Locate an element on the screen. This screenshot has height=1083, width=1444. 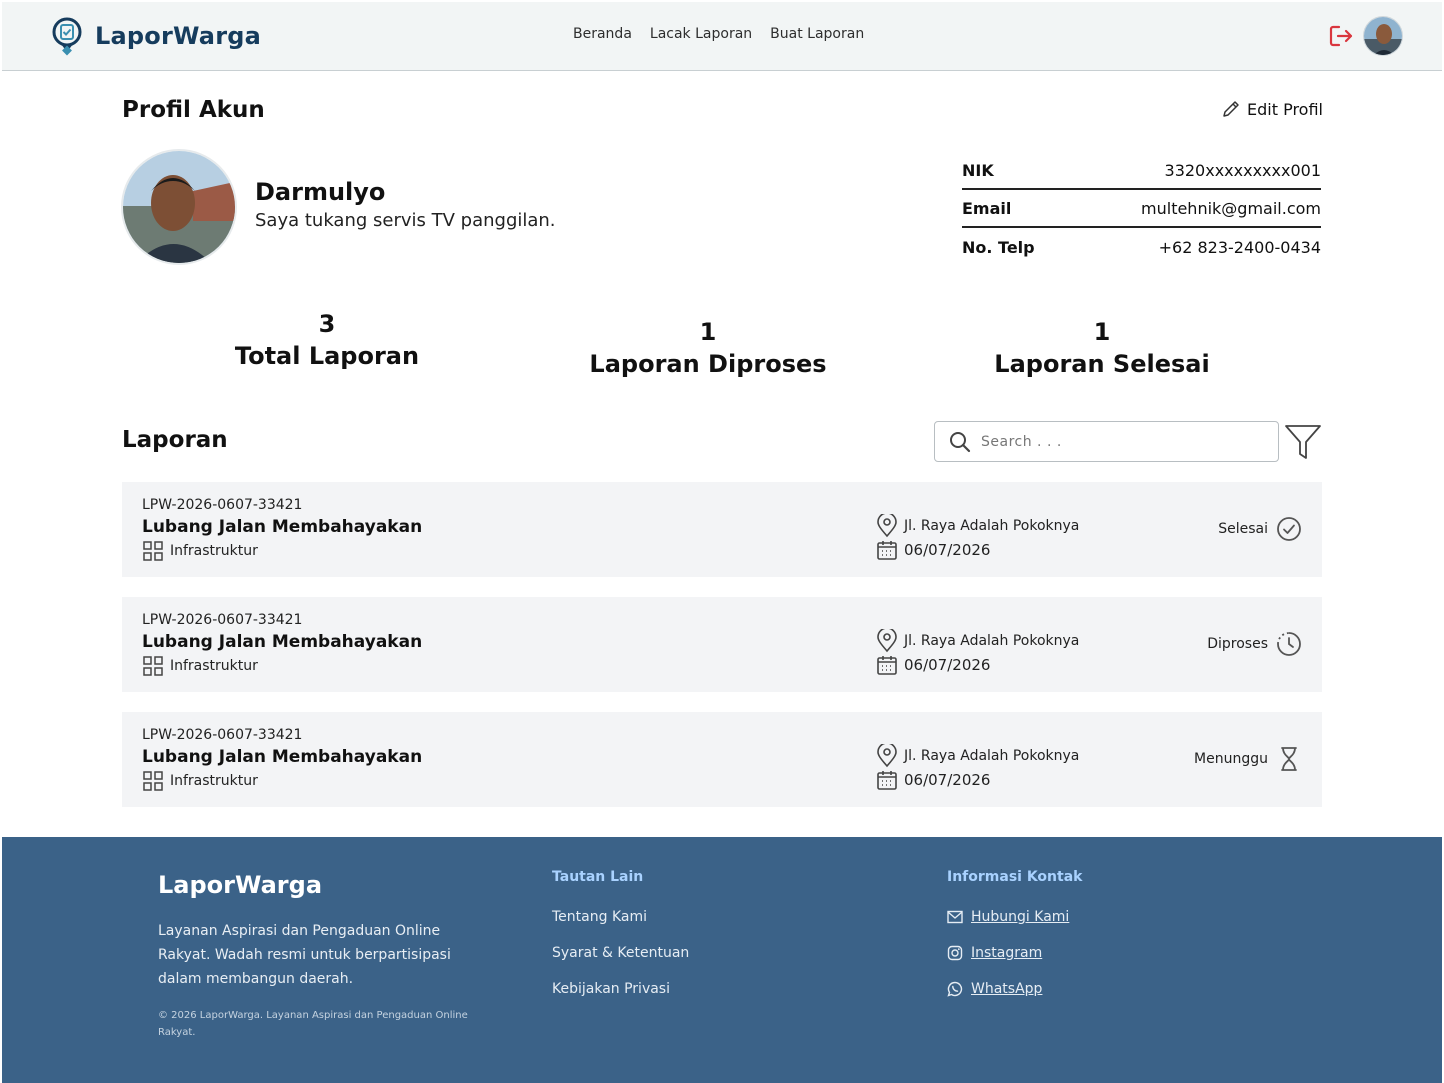
filter-icon is located at coordinates (1303, 442).